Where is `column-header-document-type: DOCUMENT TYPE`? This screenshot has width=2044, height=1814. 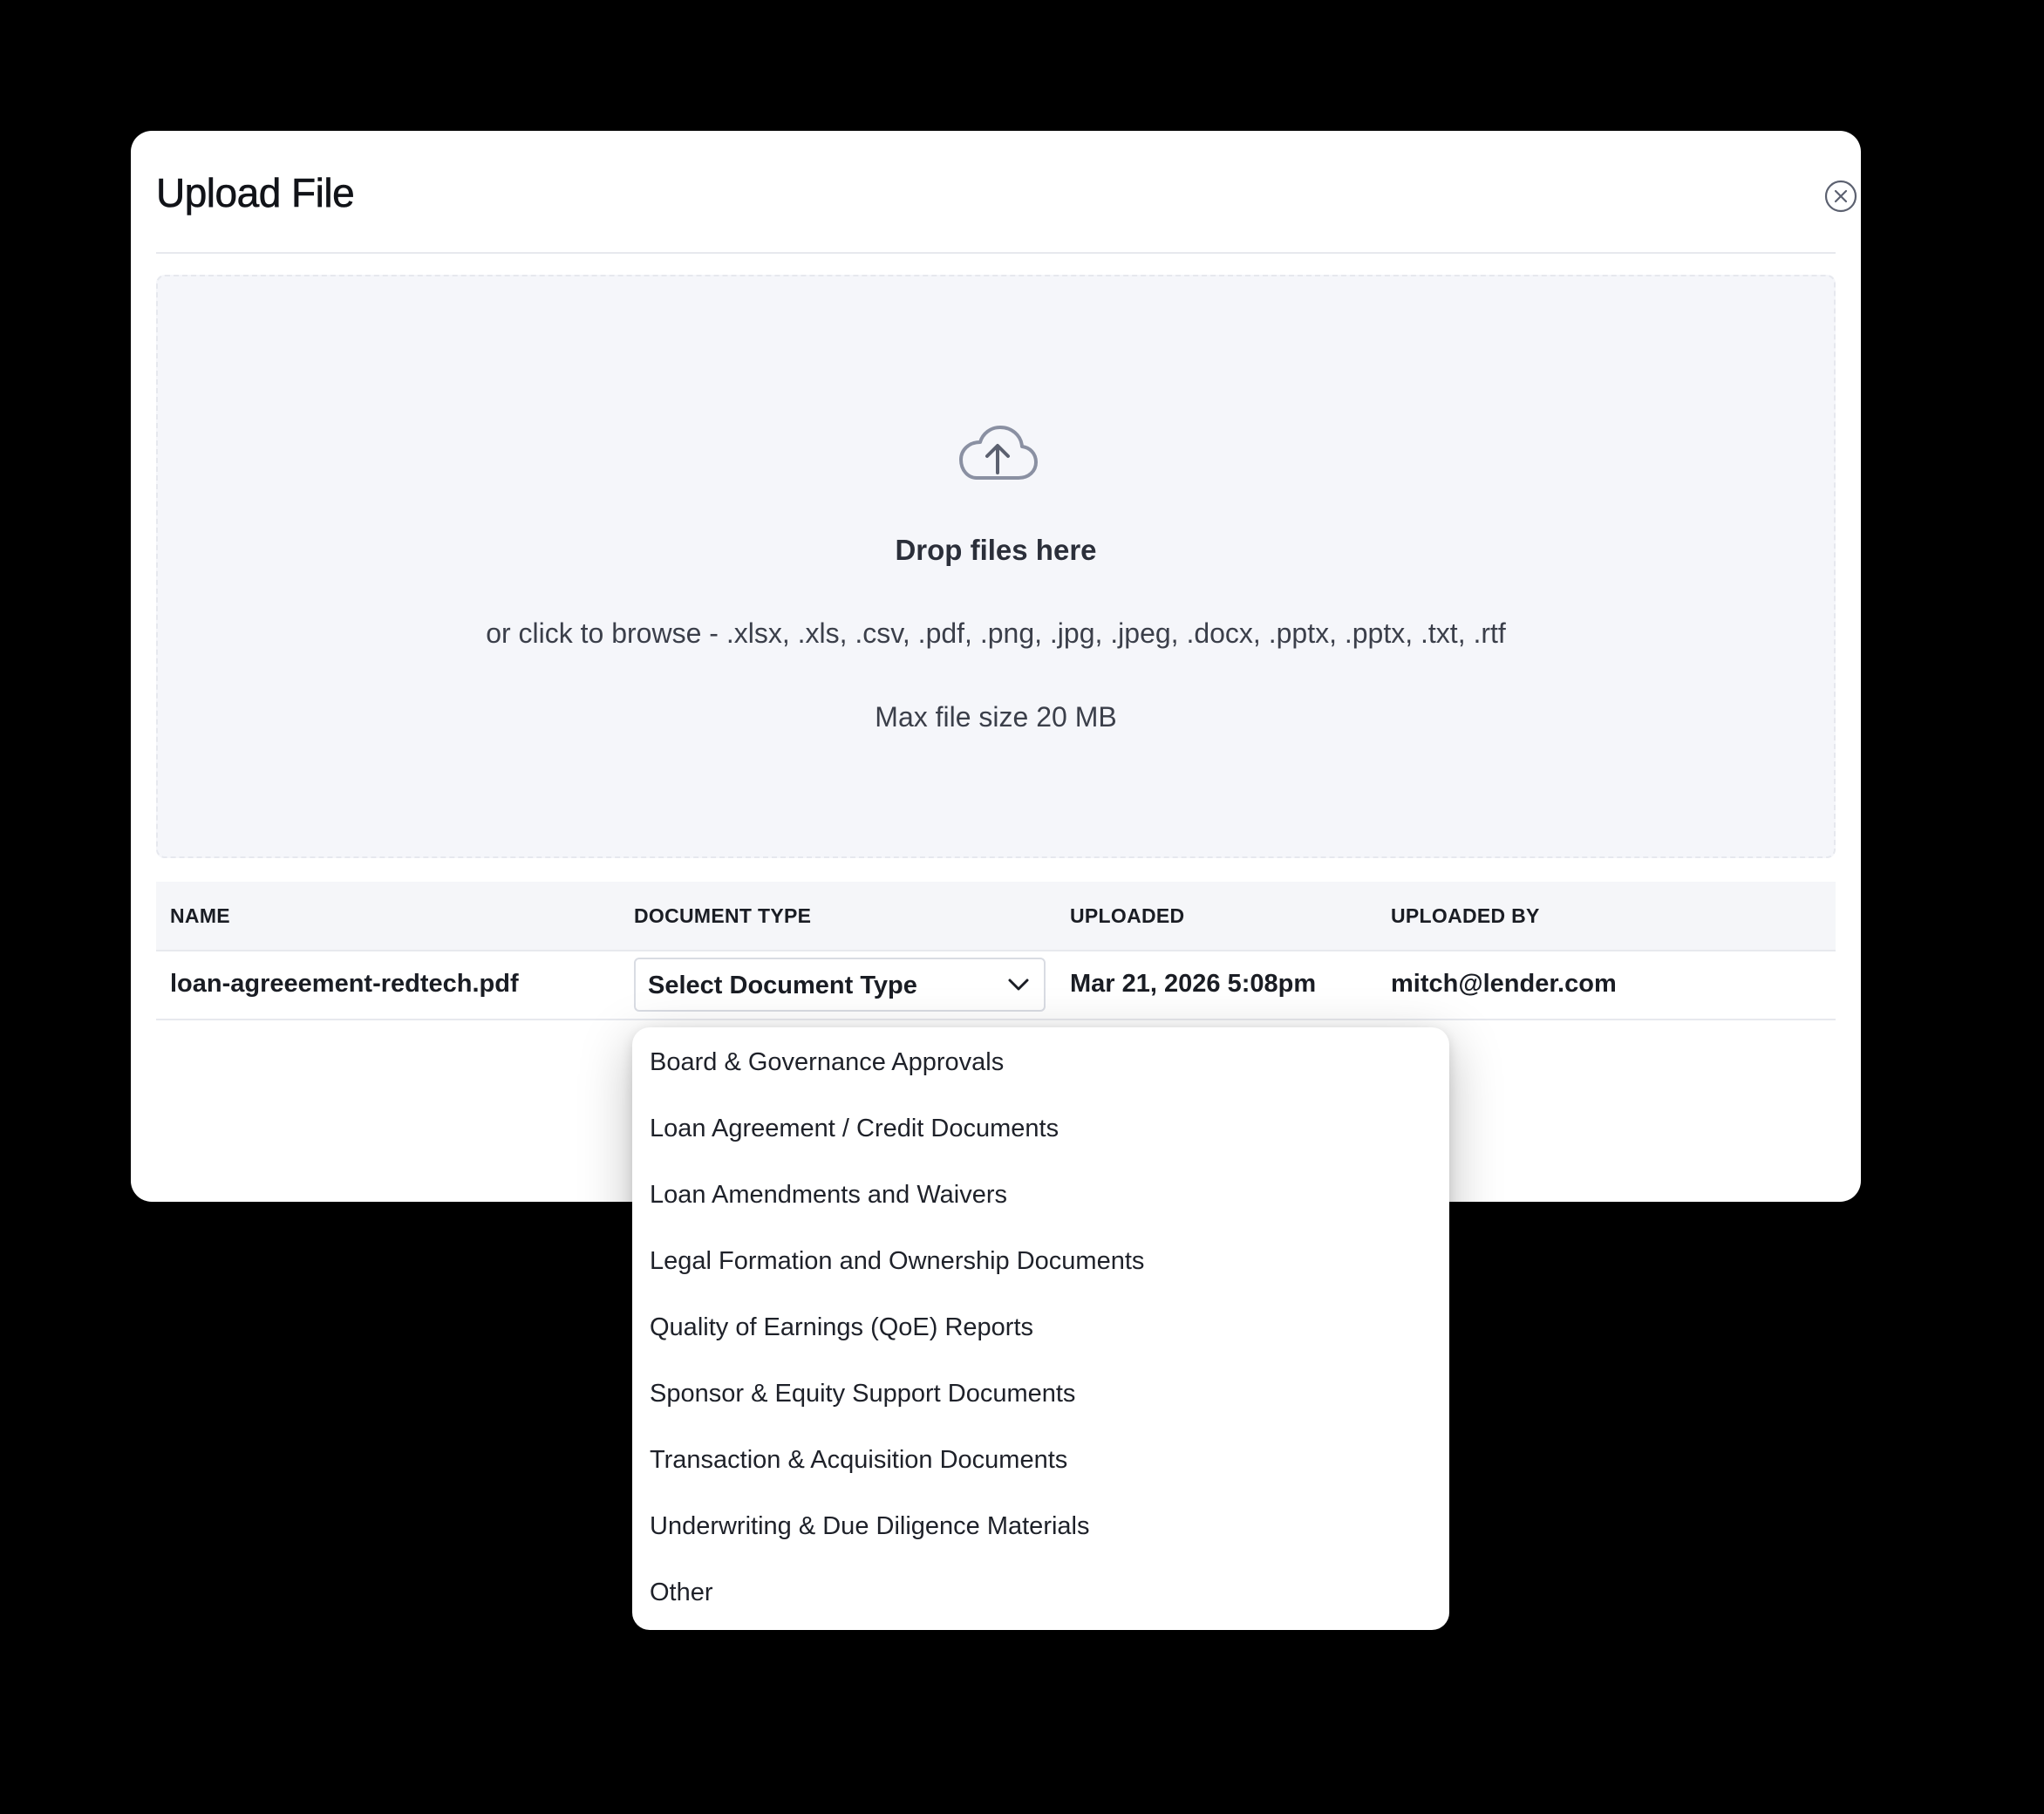 column-header-document-type: DOCUMENT TYPE is located at coordinates (723, 915).